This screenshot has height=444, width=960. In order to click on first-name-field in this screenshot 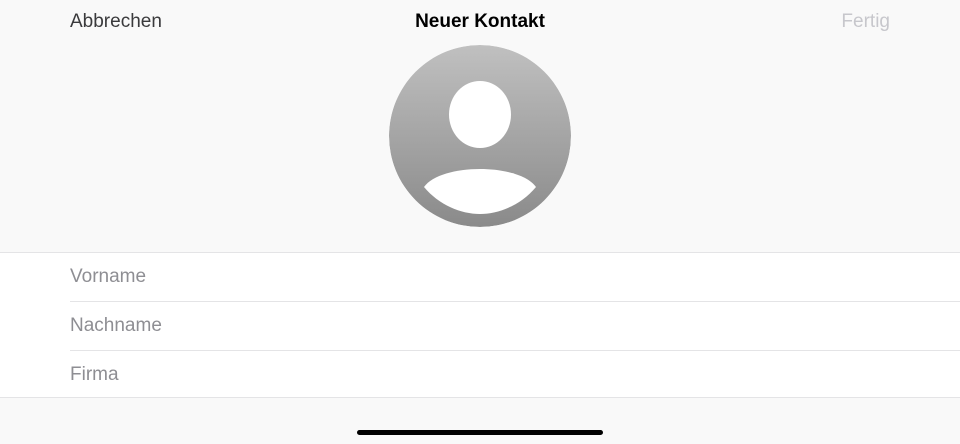, I will do `click(500, 277)`.